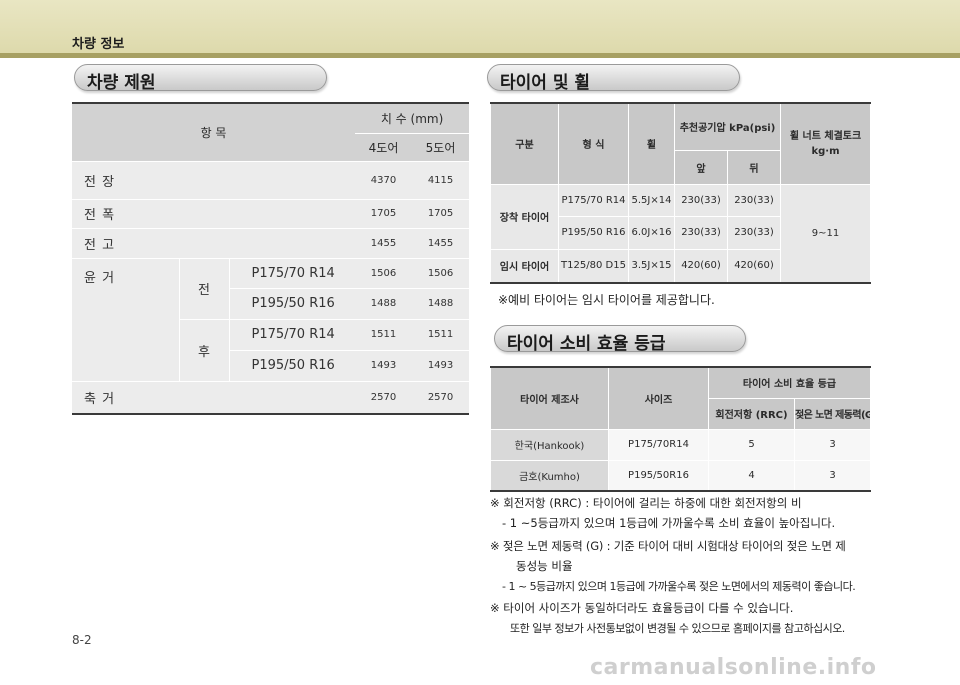 This screenshot has height=685, width=960. What do you see at coordinates (214, 180) in the screenshot?
I see `spec-label: 전 장` at bounding box center [214, 180].